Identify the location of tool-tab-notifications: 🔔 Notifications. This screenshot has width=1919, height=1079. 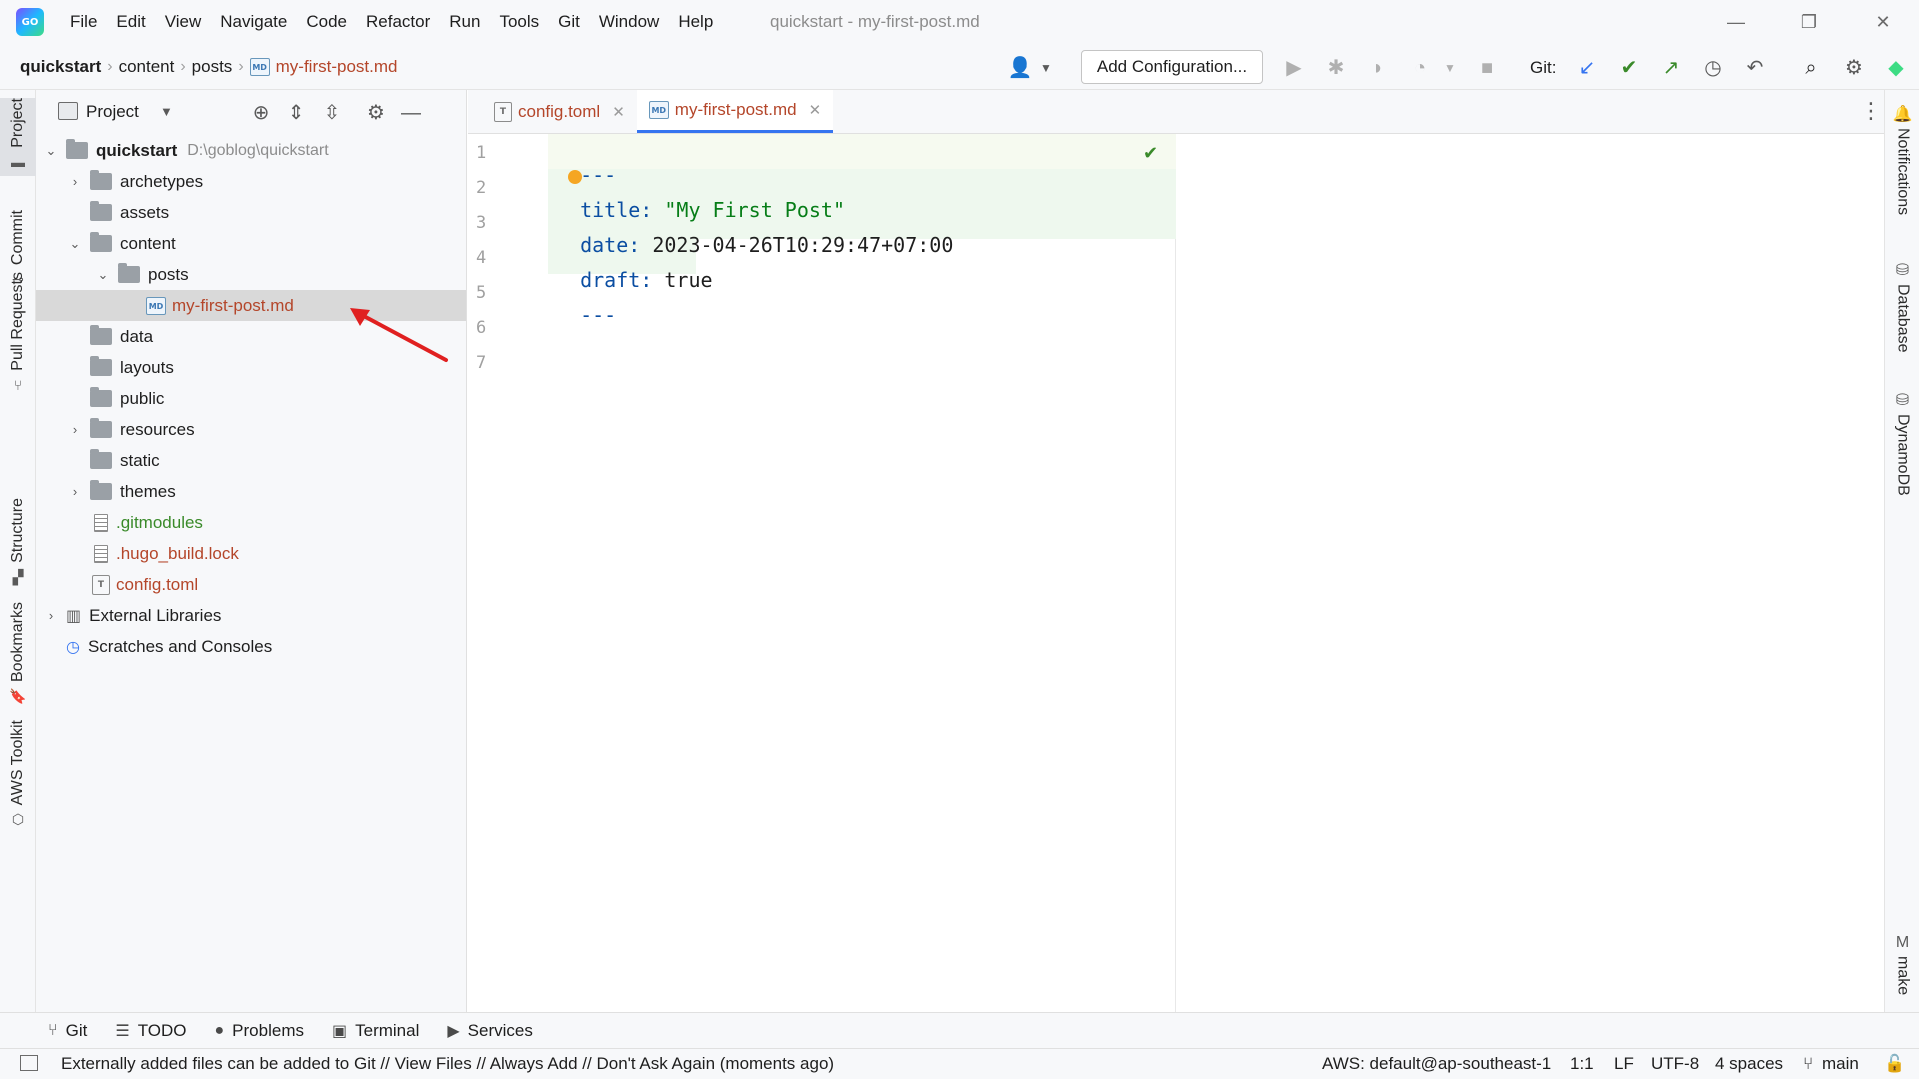
(1902, 159).